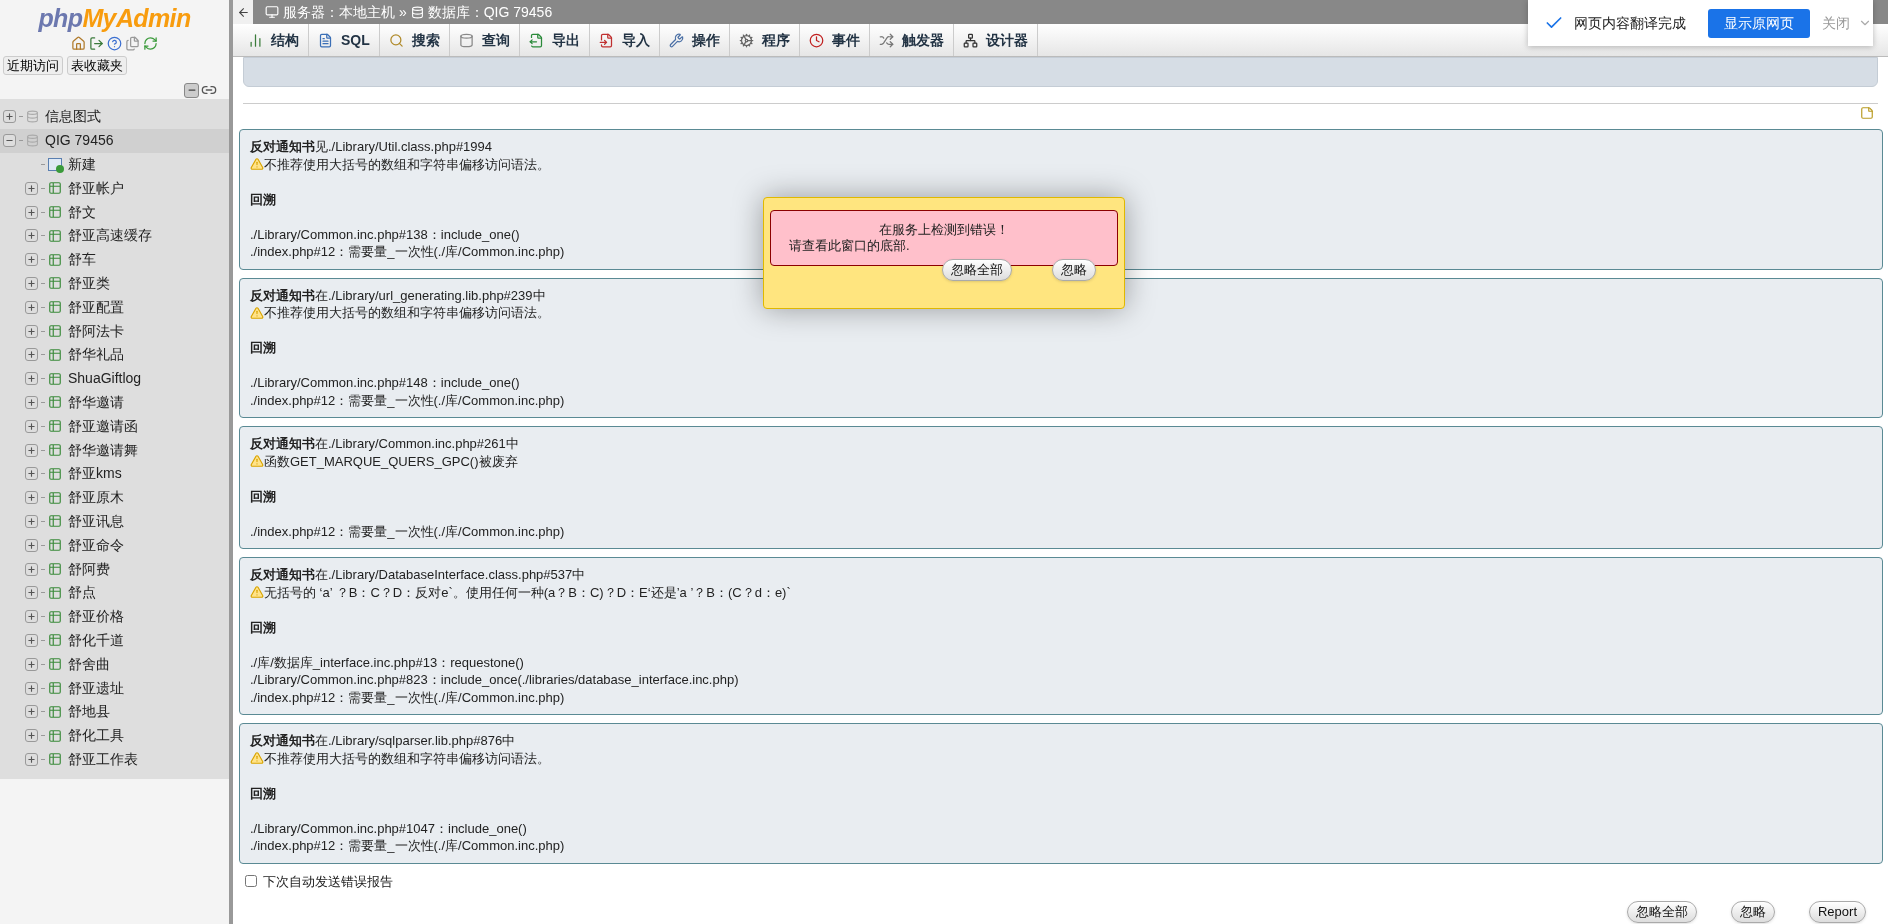 The width and height of the screenshot is (1888, 924). Describe the element at coordinates (89, 569) in the screenshot. I see `tree-label: 舒阿费` at that location.